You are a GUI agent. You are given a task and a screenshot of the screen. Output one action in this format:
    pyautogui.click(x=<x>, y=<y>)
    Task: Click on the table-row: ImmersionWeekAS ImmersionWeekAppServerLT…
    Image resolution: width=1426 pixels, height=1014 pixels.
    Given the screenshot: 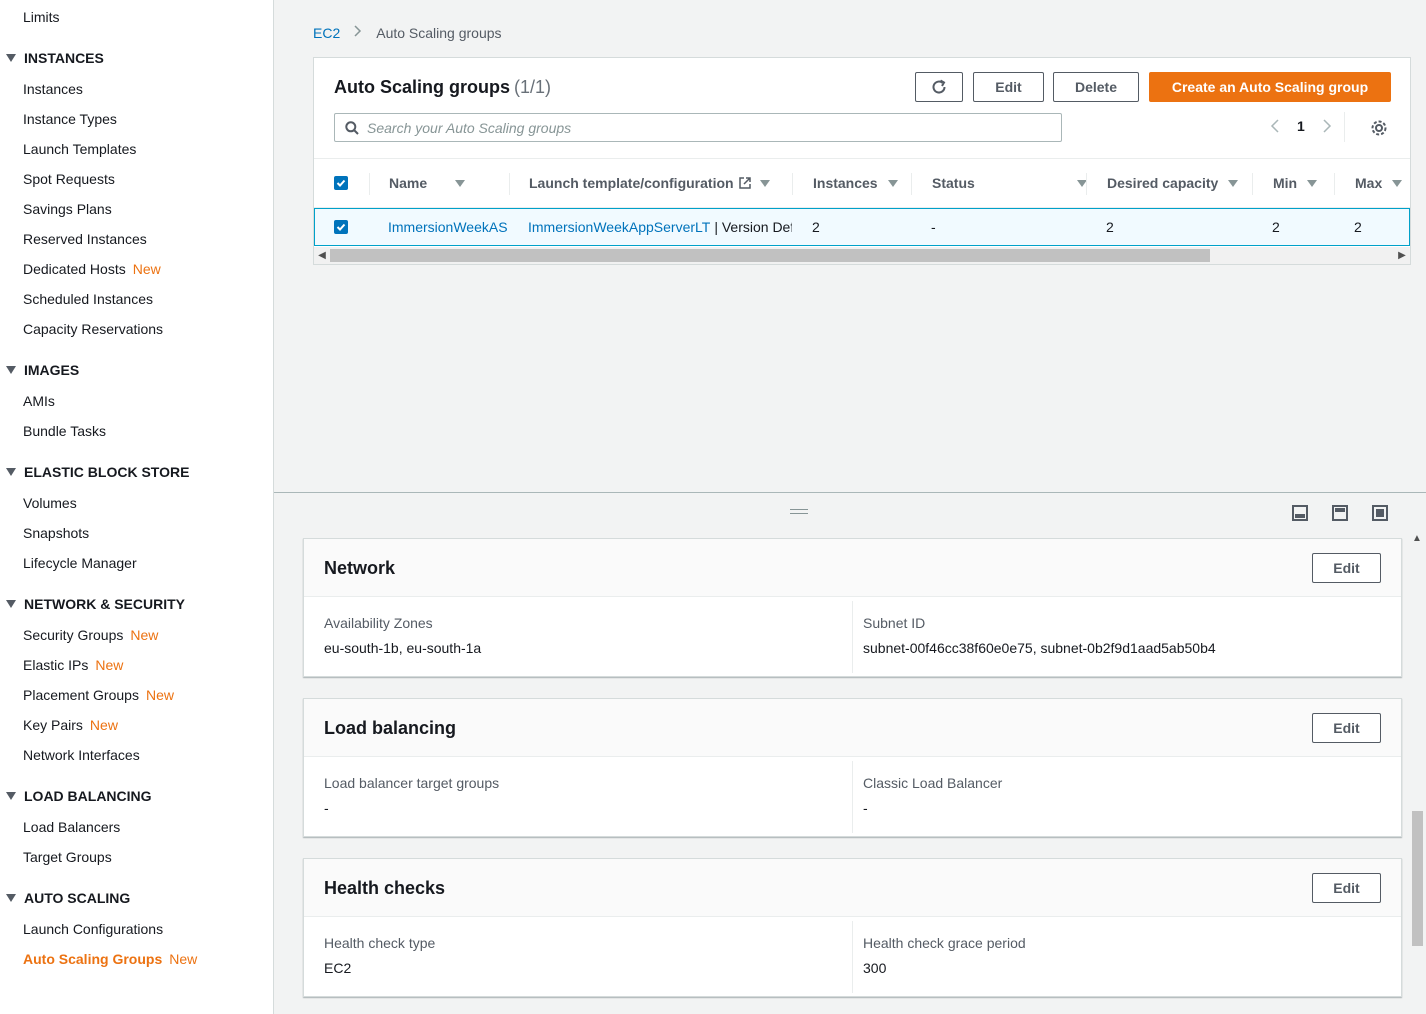 What is the action you would take?
    pyautogui.click(x=862, y=227)
    